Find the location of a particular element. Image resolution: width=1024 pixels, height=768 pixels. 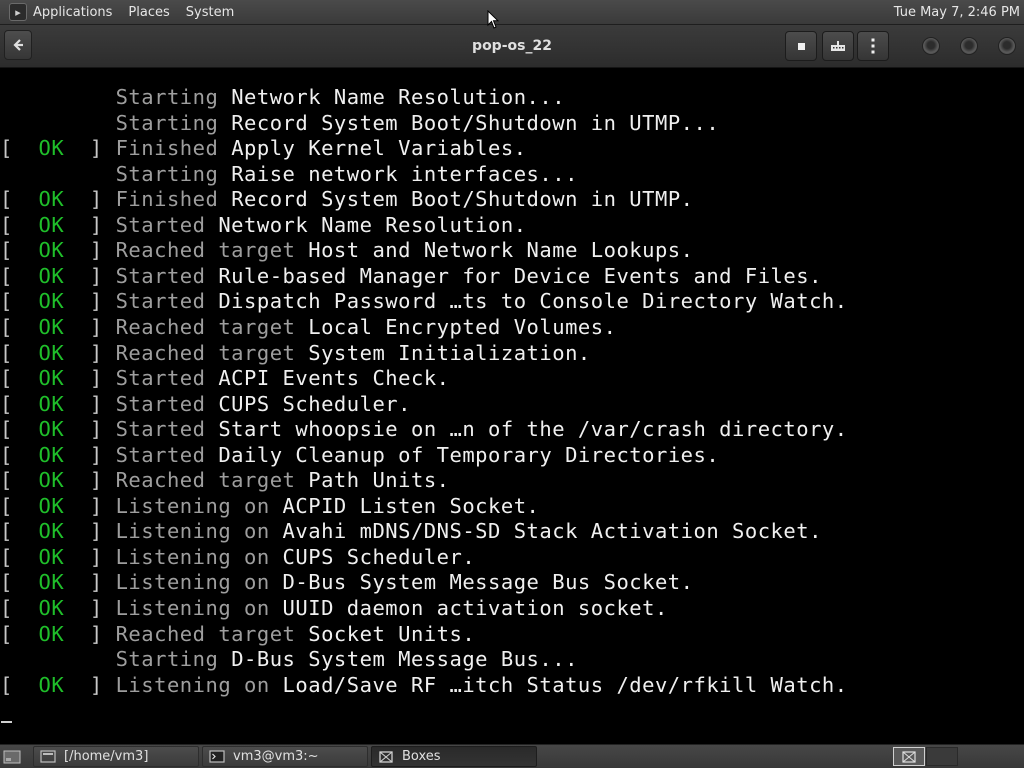

status-verb: Starting is located at coordinates (173, 122).